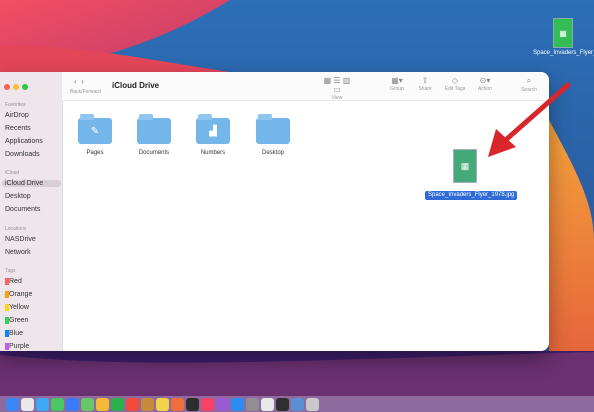 The image size is (594, 412). Describe the element at coordinates (136, 85) in the screenshot. I see `window-title: iCloud Drive` at that location.